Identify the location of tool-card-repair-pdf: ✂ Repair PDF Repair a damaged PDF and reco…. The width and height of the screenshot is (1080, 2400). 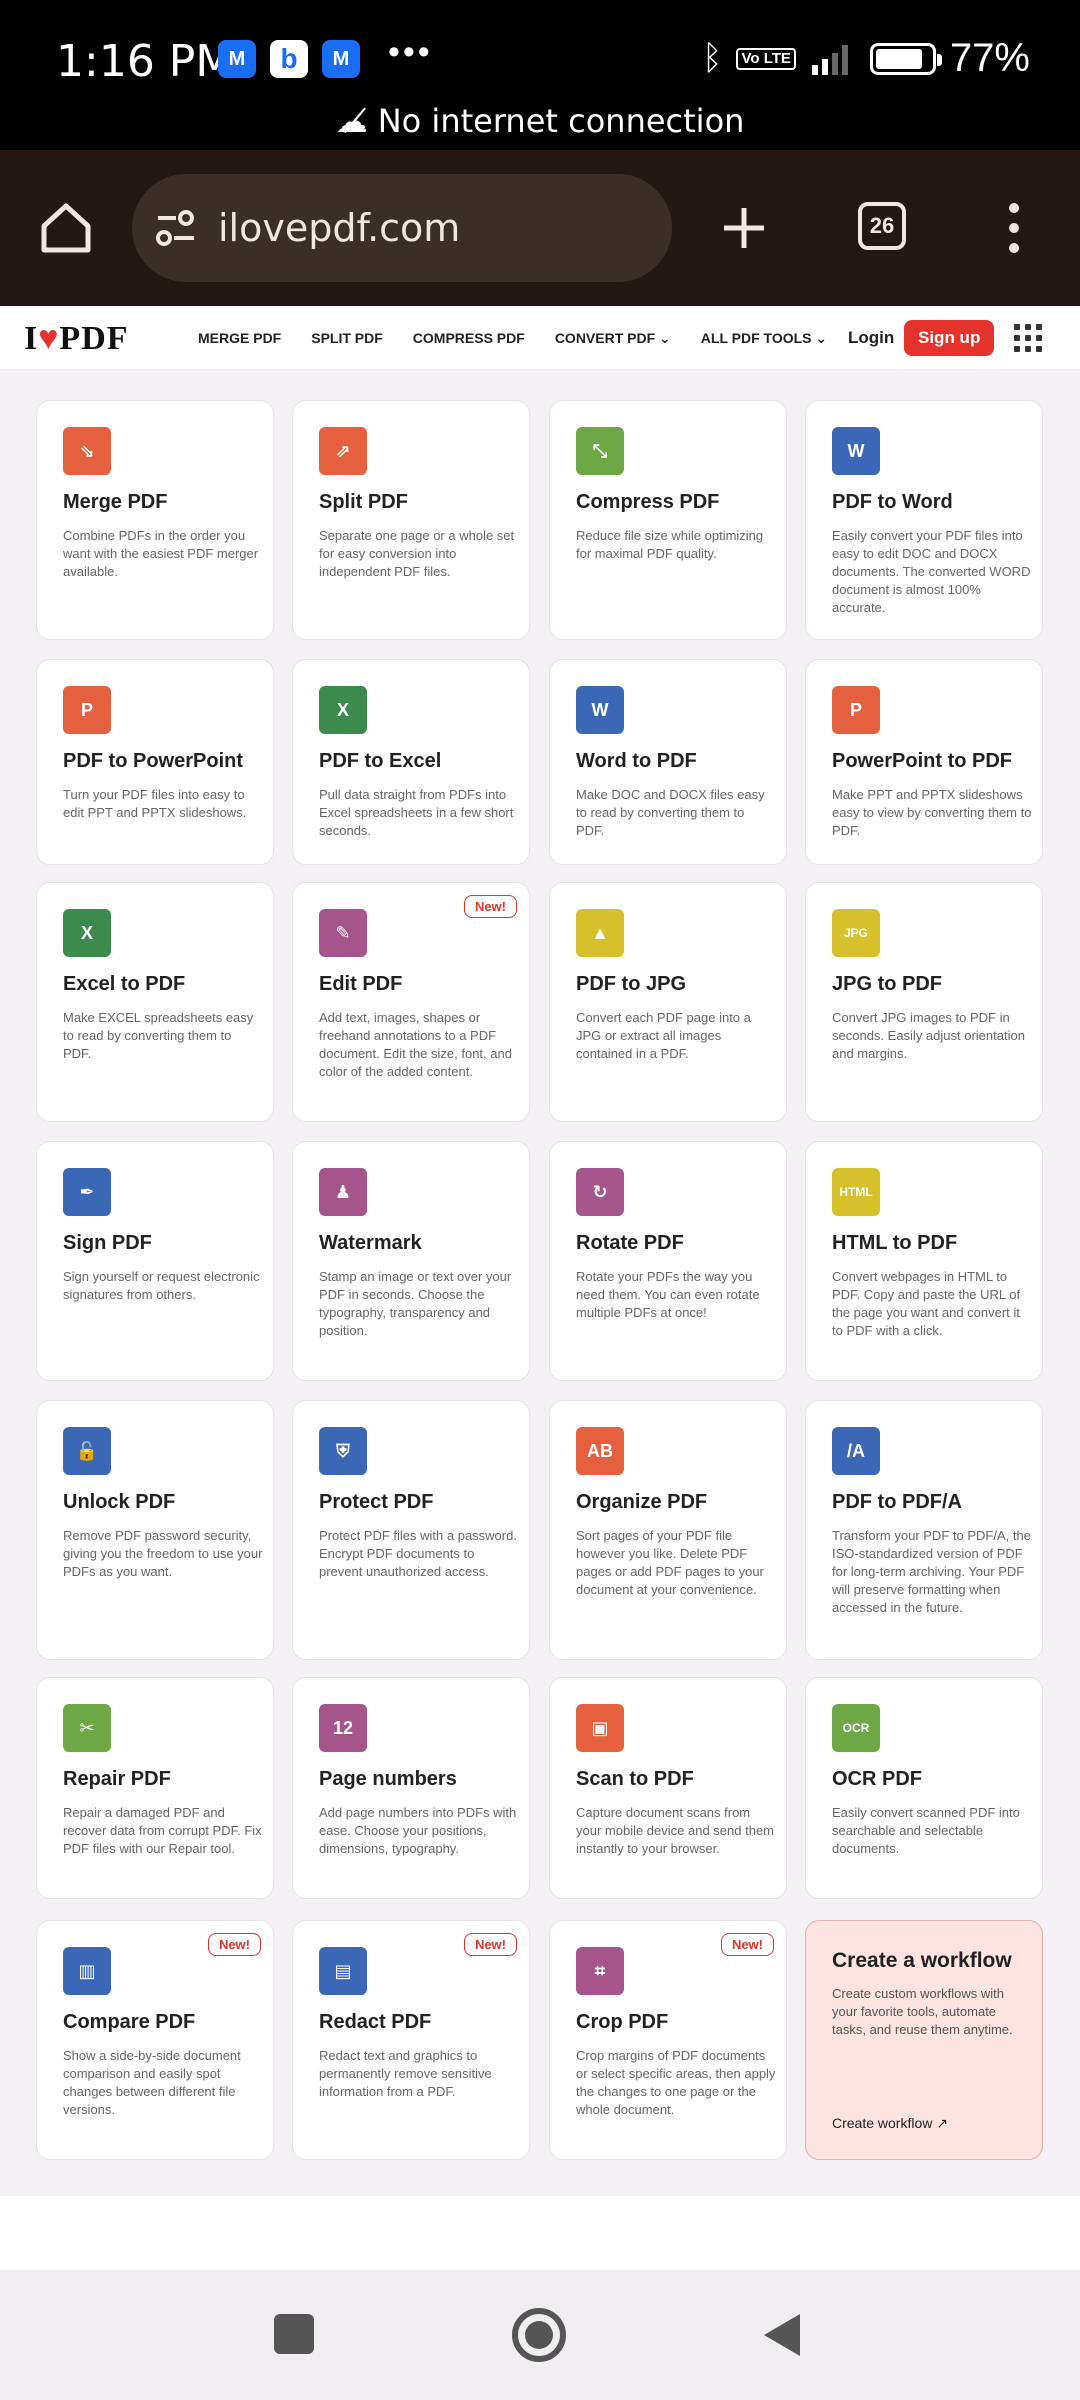
(155, 1788).